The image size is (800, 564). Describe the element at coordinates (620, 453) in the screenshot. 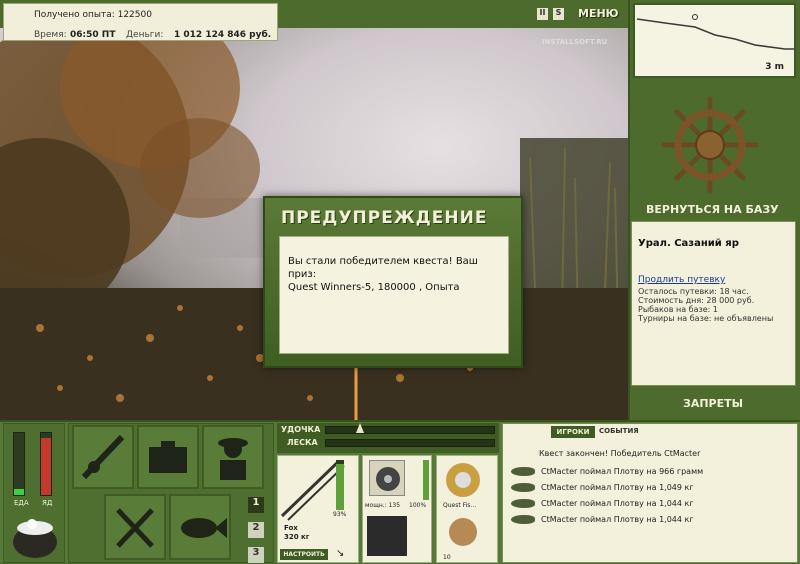

I see `events-title: Квест закончен! Победитель CtMacter` at that location.